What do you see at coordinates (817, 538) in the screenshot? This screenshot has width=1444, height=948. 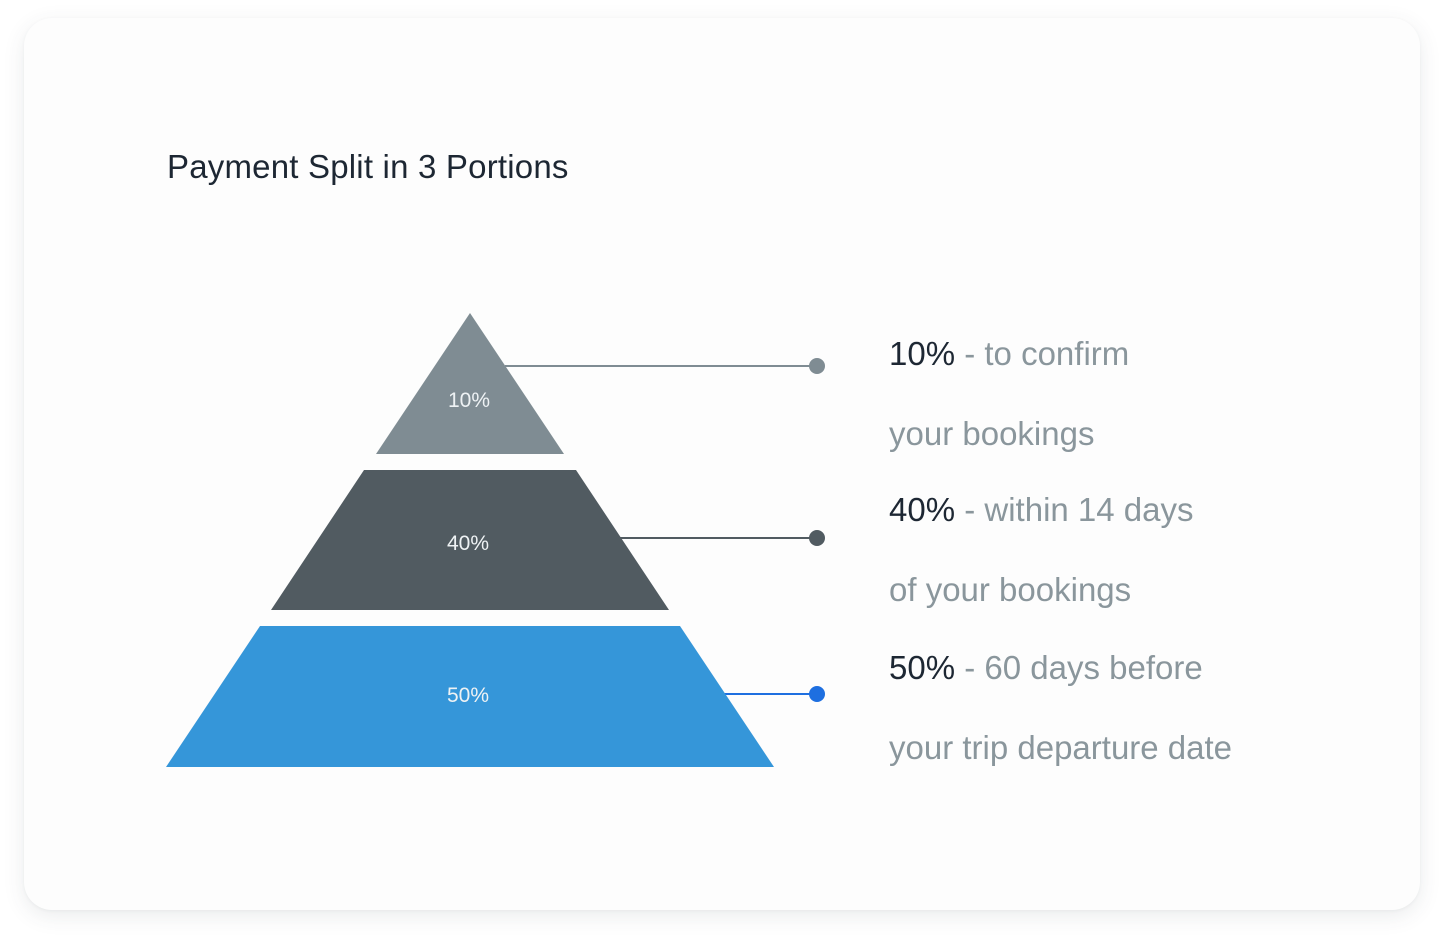 I see `connector-dot-middle` at bounding box center [817, 538].